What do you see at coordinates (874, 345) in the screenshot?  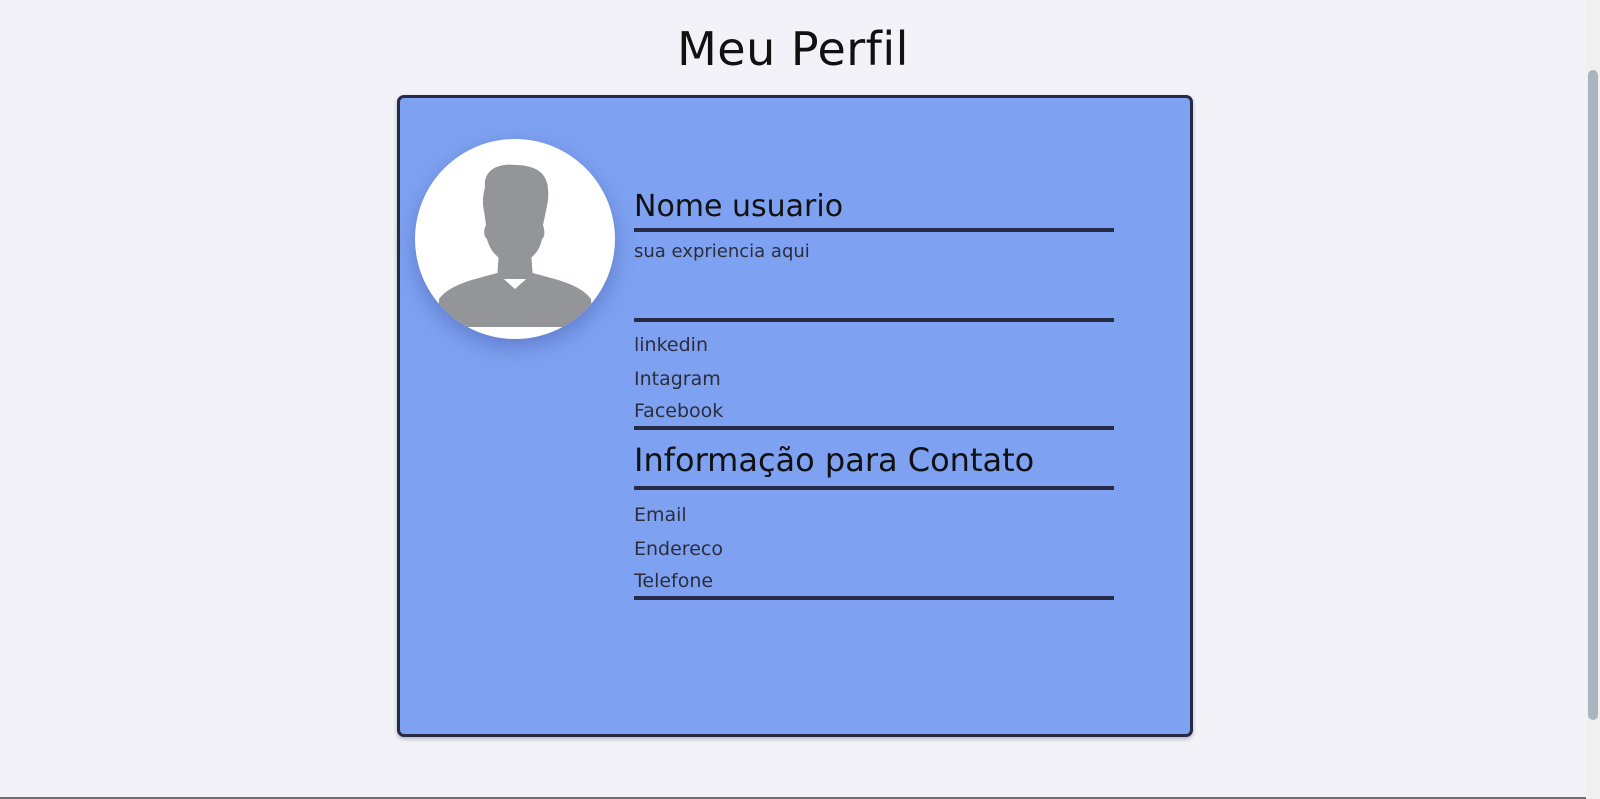 I see `social-link-linkedin: linkedin` at bounding box center [874, 345].